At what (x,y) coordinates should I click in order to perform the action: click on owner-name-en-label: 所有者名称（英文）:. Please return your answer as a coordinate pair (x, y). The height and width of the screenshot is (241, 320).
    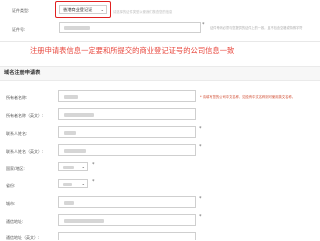
    Looking at the image, I should click on (25, 115).